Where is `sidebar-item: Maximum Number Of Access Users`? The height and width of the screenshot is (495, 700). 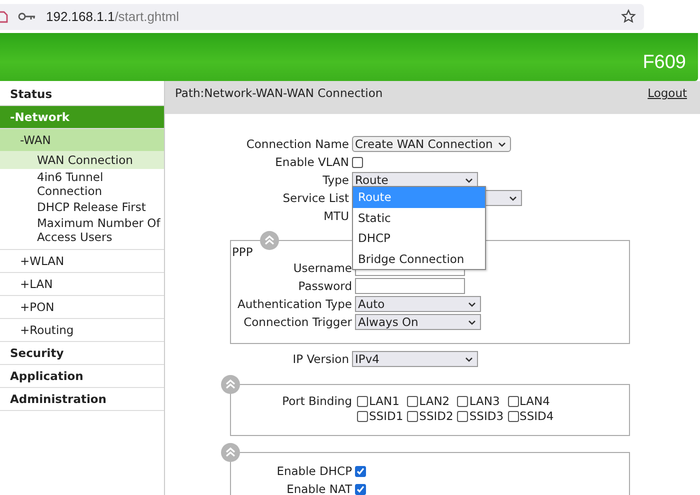 sidebar-item: Maximum Number Of Access Users is located at coordinates (82, 230).